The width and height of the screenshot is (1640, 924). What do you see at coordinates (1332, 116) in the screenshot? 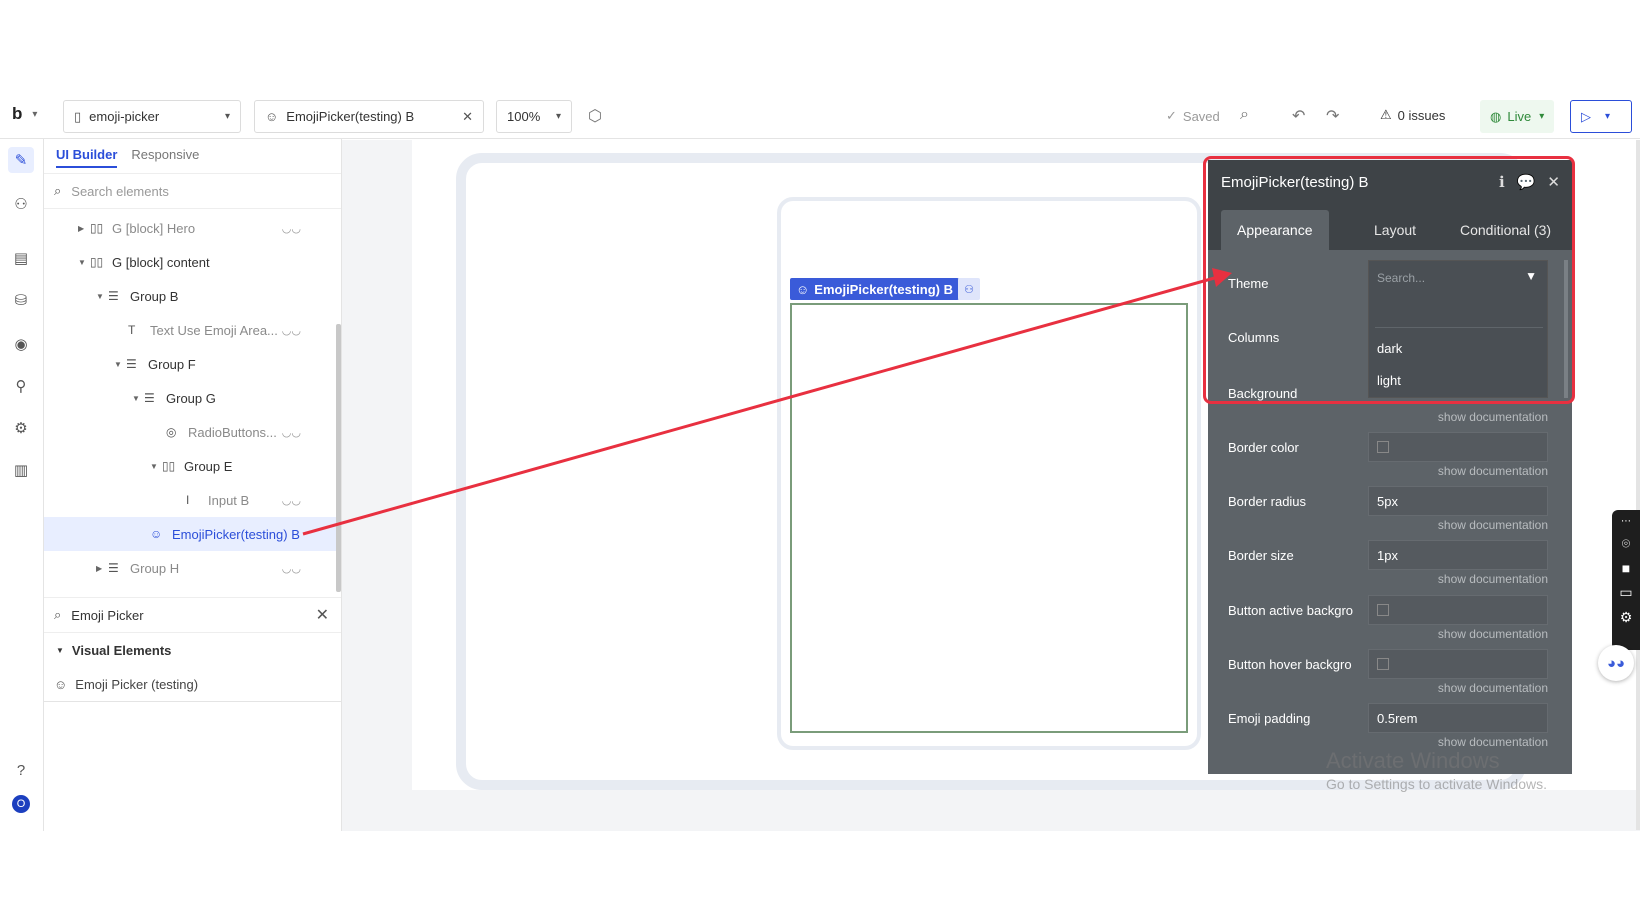
I see `redo-icon: ↷` at bounding box center [1332, 116].